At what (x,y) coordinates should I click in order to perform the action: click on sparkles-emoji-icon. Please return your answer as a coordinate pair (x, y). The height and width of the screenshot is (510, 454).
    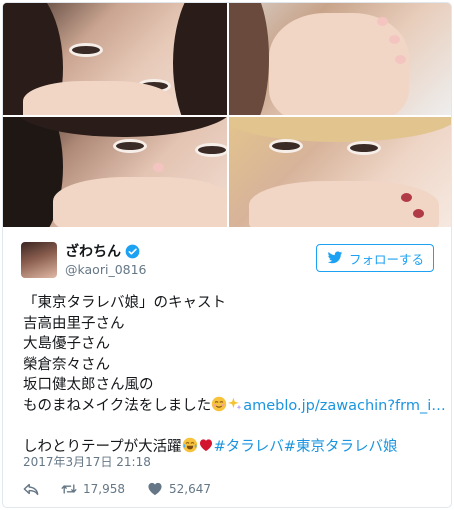
    Looking at the image, I should click on (235, 403).